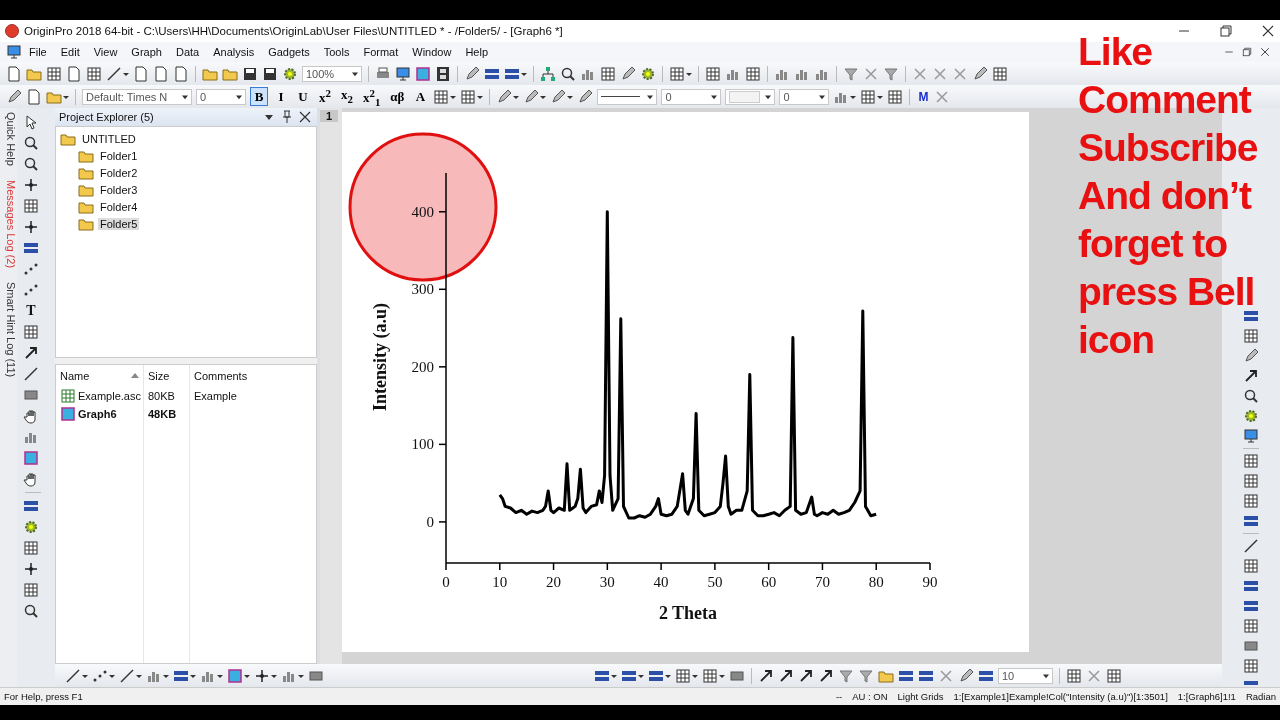  Describe the element at coordinates (930, 582) in the screenshot. I see `tick-label: 90` at that location.